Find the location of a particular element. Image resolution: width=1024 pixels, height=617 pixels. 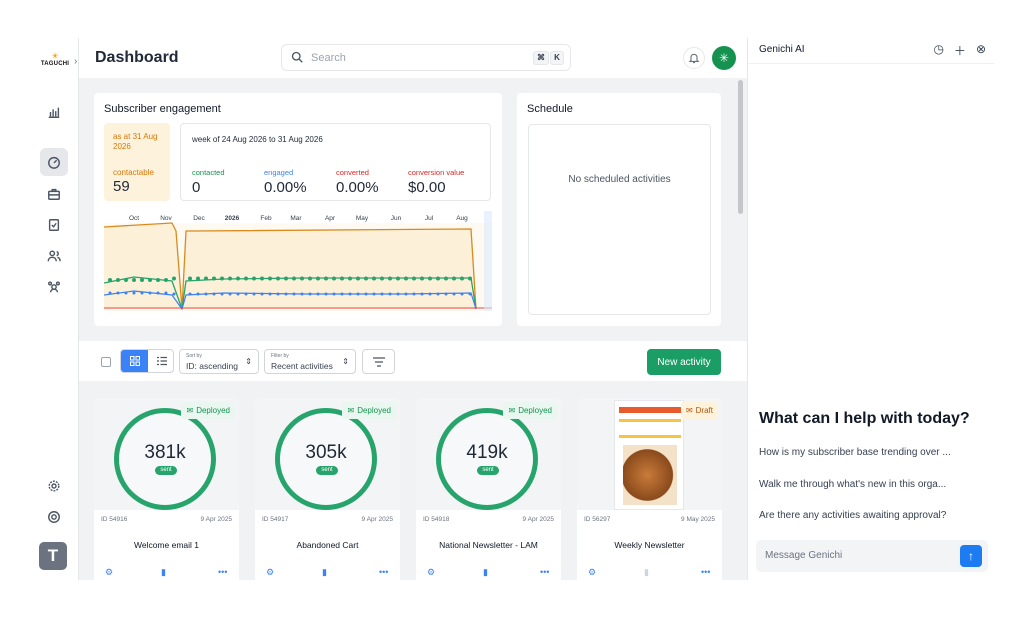

settings-gear-icon is located at coordinates (54, 486).